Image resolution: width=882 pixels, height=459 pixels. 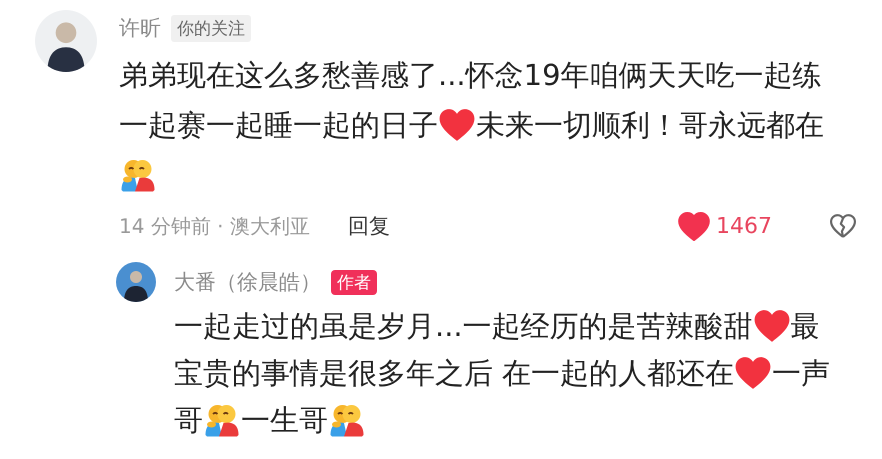 What do you see at coordinates (136, 282) in the screenshot?
I see `avatar-photo` at bounding box center [136, 282].